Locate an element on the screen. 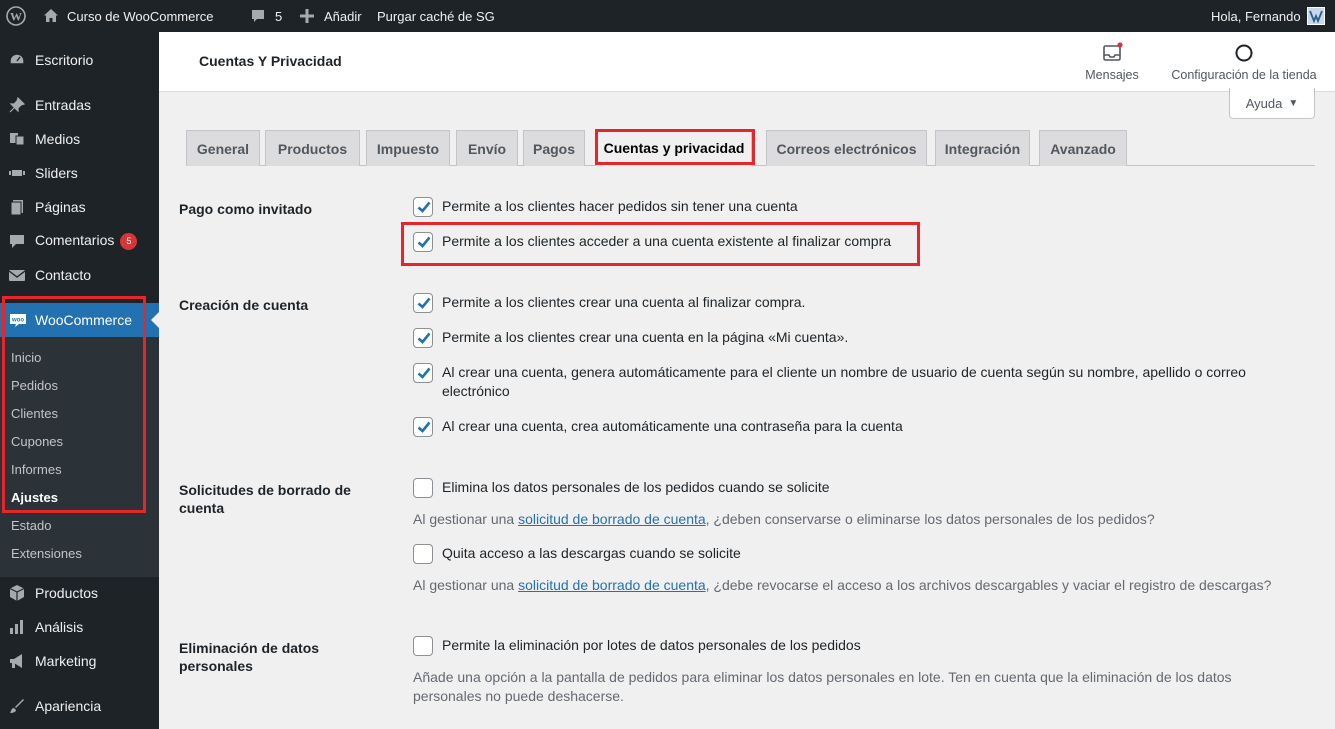 The image size is (1335, 729). messages-button: Mensajes is located at coordinates (1112, 62).